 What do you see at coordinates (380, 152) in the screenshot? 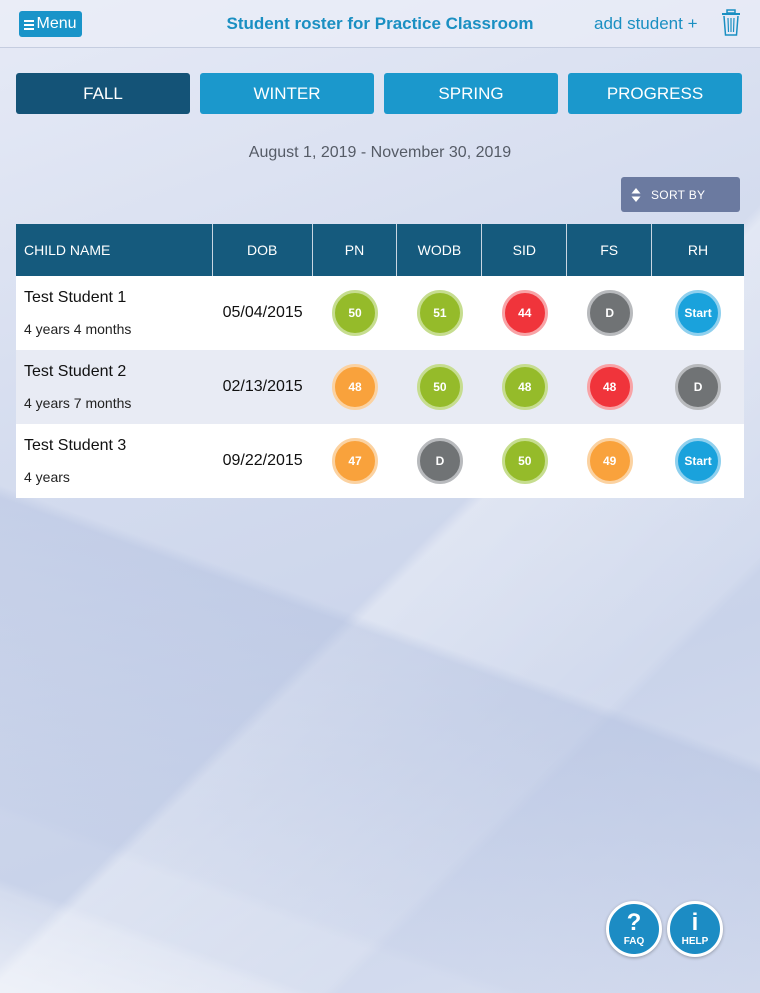
I see `date-range: August 1, 2019 - November 30, 2019` at bounding box center [380, 152].